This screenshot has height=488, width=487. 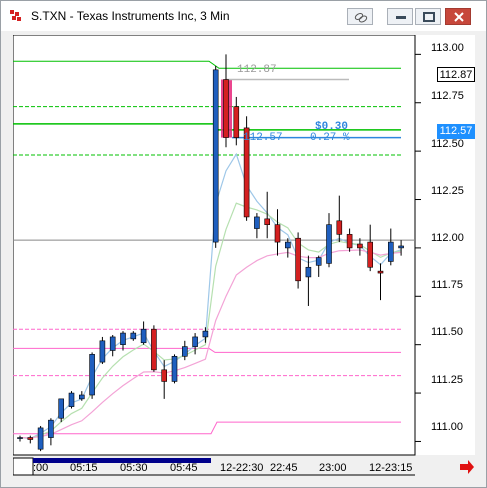 I want to click on entry-price-annotation: 112.57, so click(x=263, y=138).